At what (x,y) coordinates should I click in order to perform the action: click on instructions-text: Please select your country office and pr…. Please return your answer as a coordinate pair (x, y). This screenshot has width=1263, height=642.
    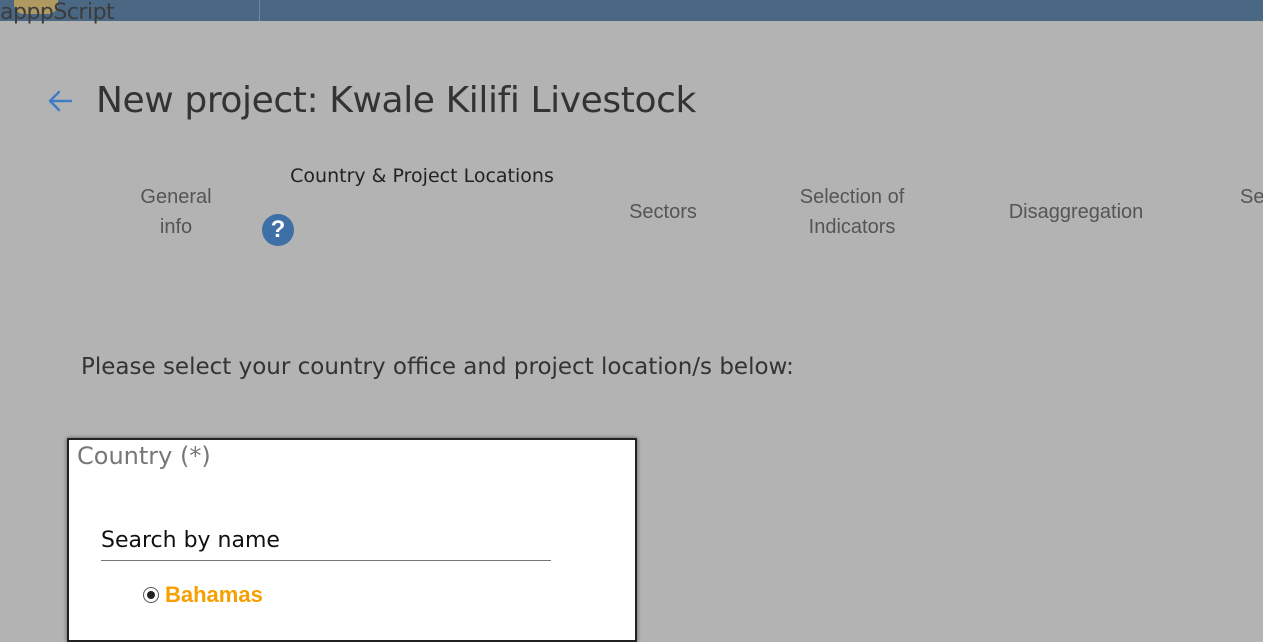
    Looking at the image, I should click on (437, 367).